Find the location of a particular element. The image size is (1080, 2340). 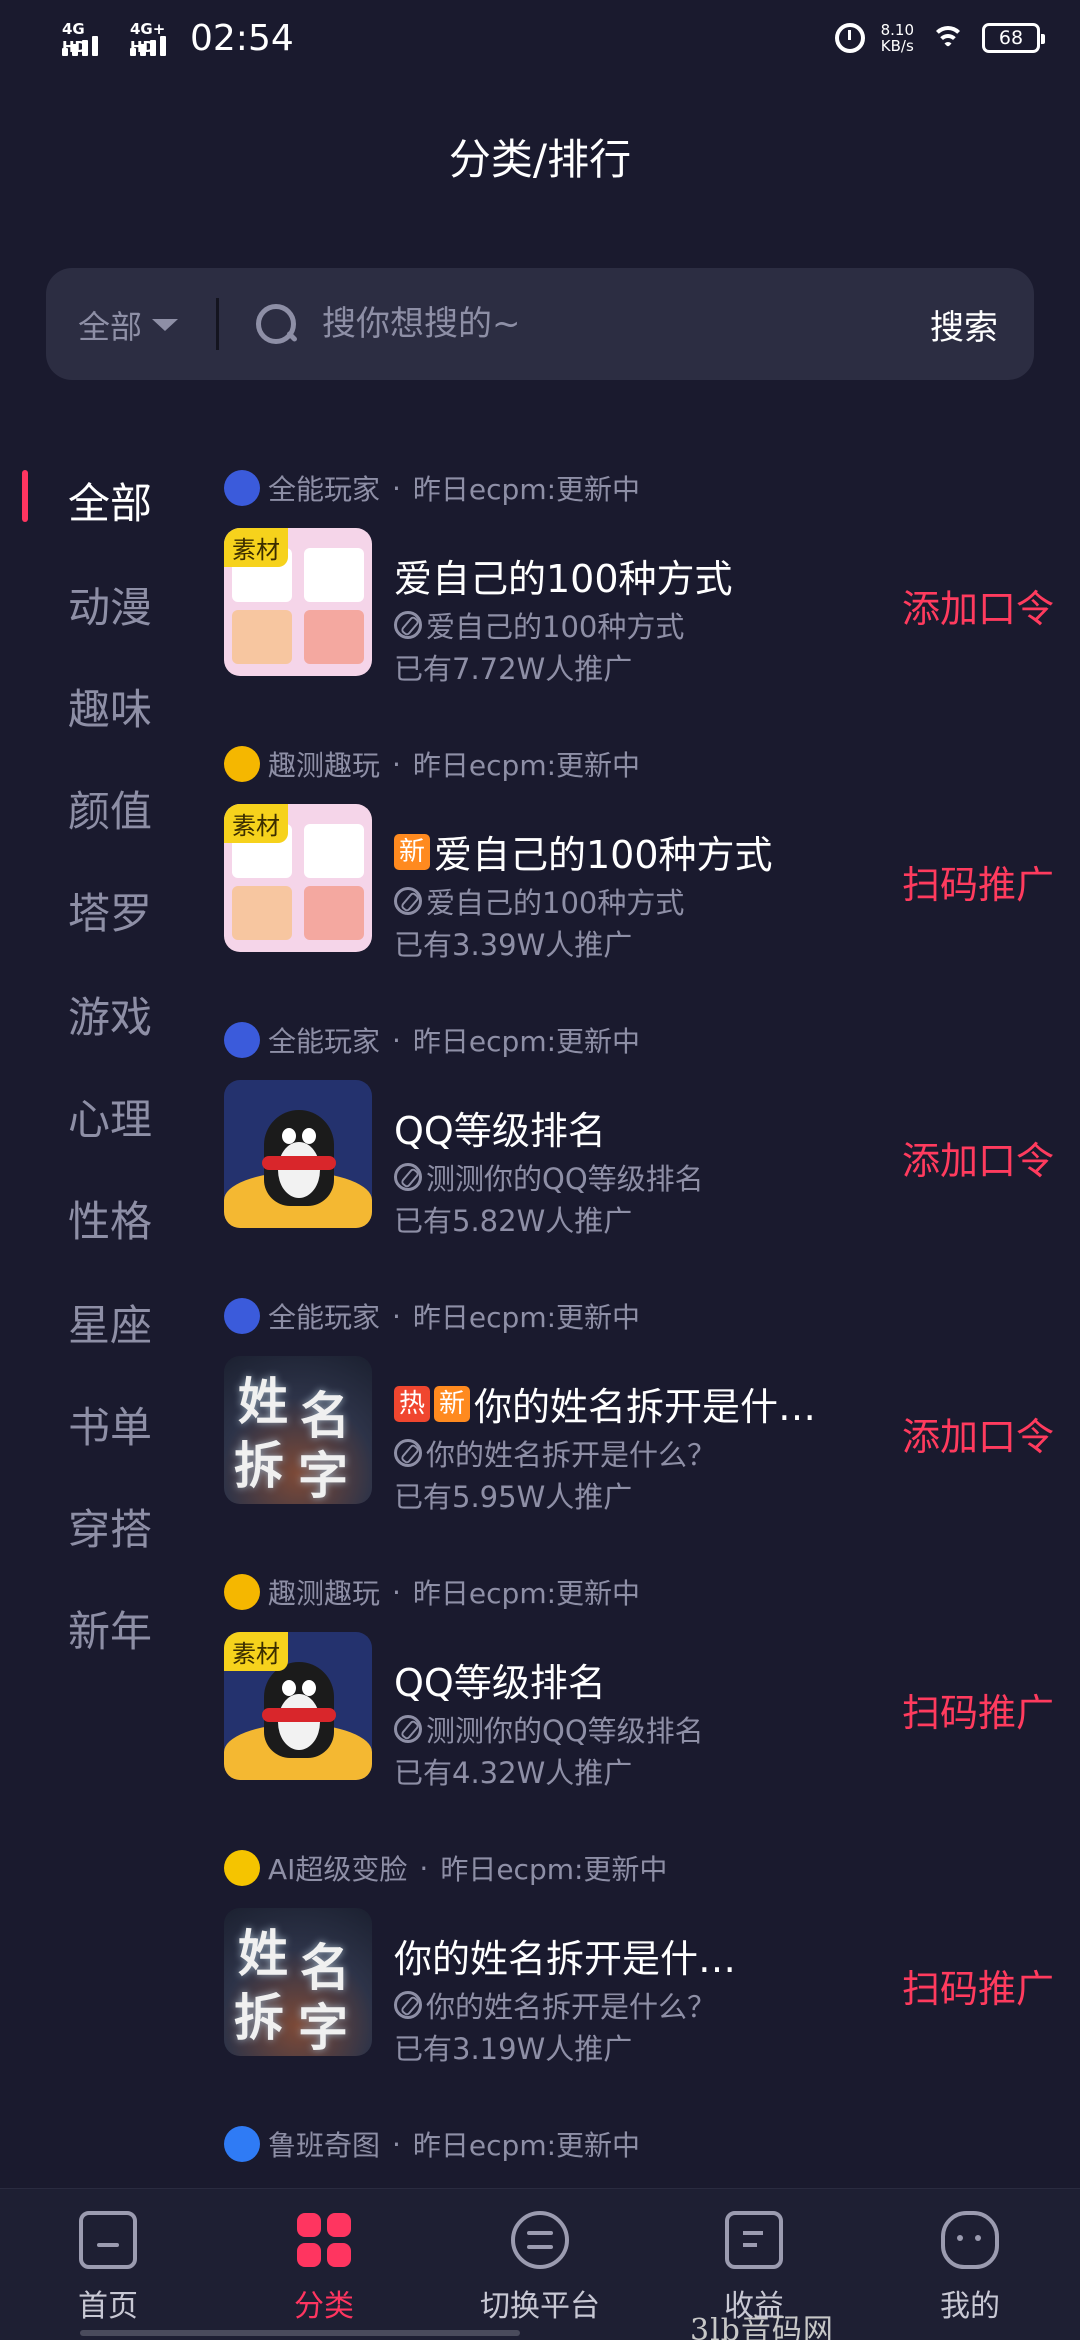

network-speed: 8.10 KB/s is located at coordinates (897, 38).